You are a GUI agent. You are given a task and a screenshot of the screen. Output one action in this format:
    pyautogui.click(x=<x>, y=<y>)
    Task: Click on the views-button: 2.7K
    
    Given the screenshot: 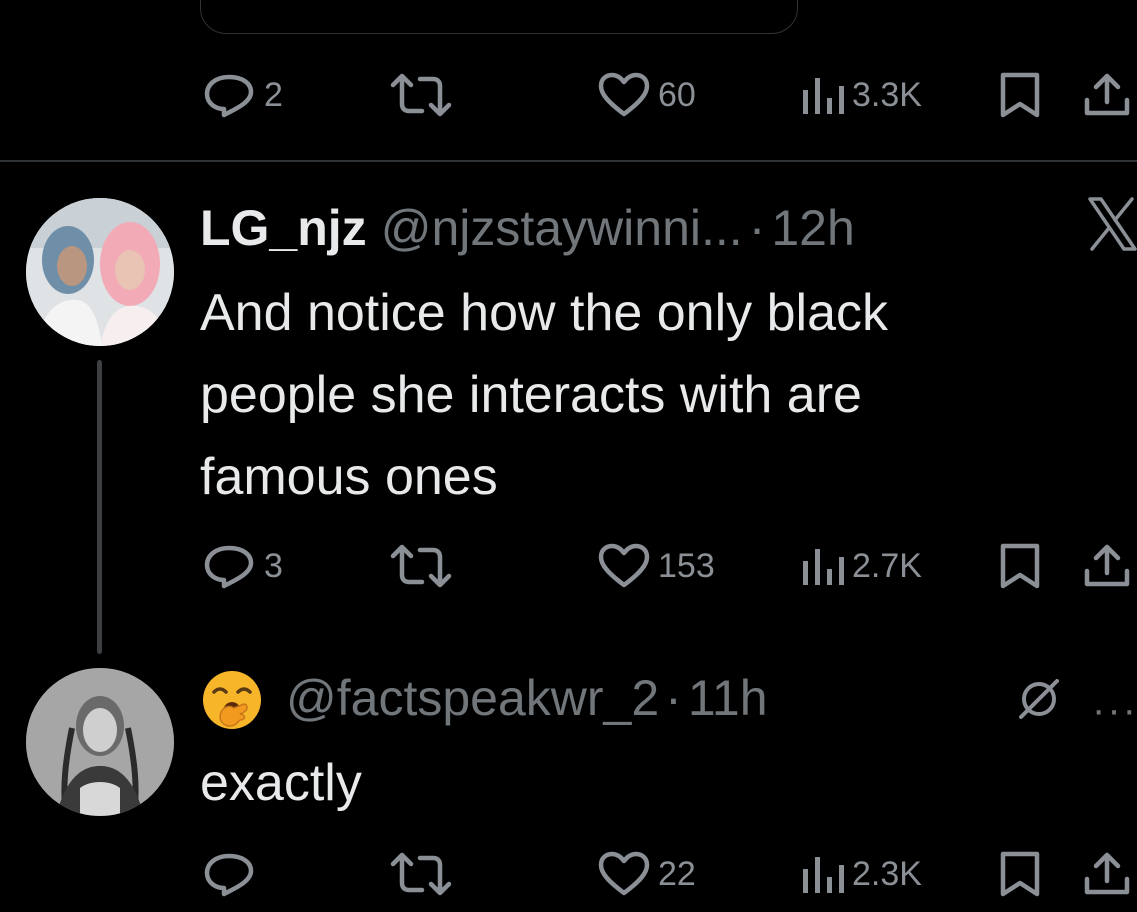 What is the action you would take?
    pyautogui.click(x=861, y=566)
    